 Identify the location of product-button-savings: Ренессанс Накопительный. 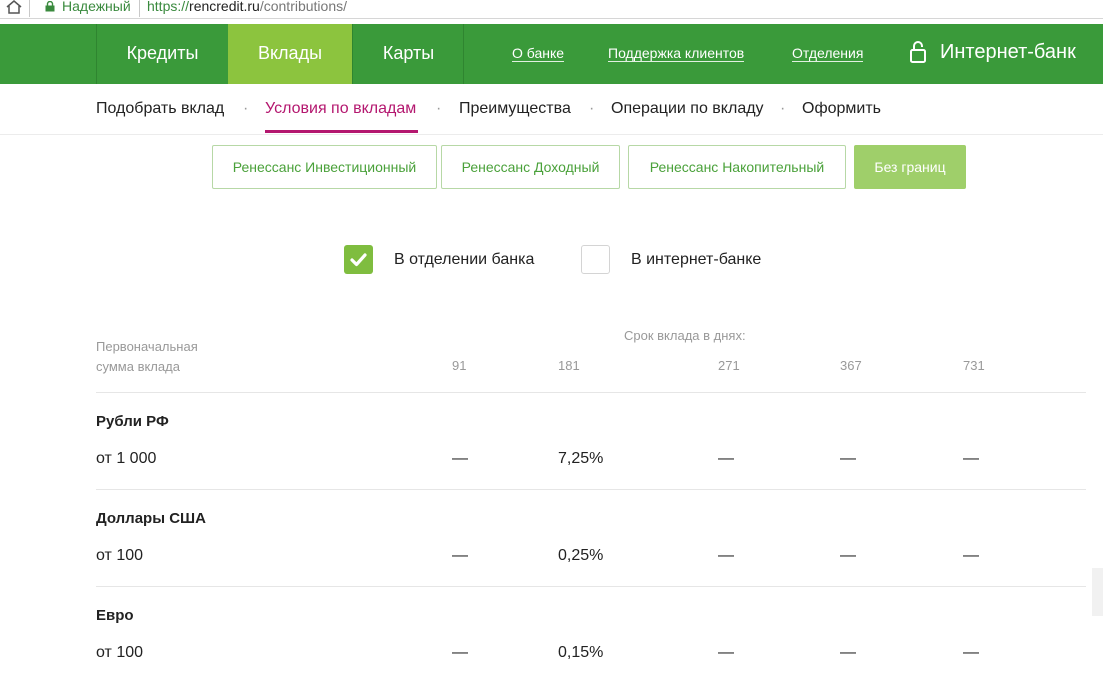
(737, 167).